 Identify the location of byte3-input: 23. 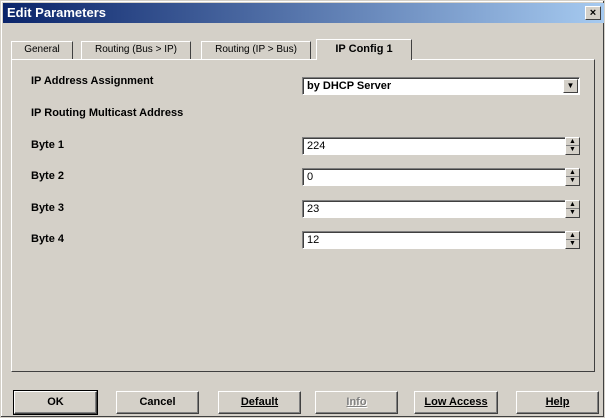
(434, 209).